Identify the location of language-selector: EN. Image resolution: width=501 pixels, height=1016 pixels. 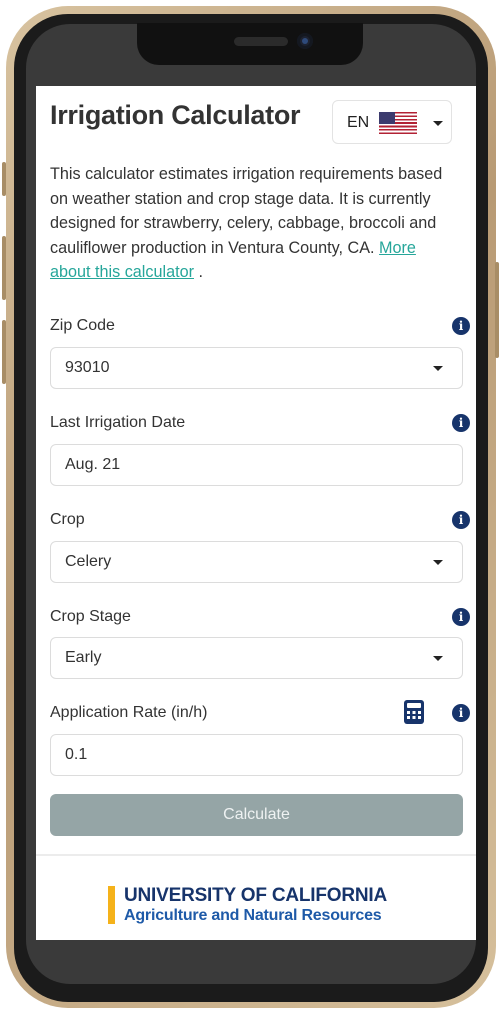
(392, 122).